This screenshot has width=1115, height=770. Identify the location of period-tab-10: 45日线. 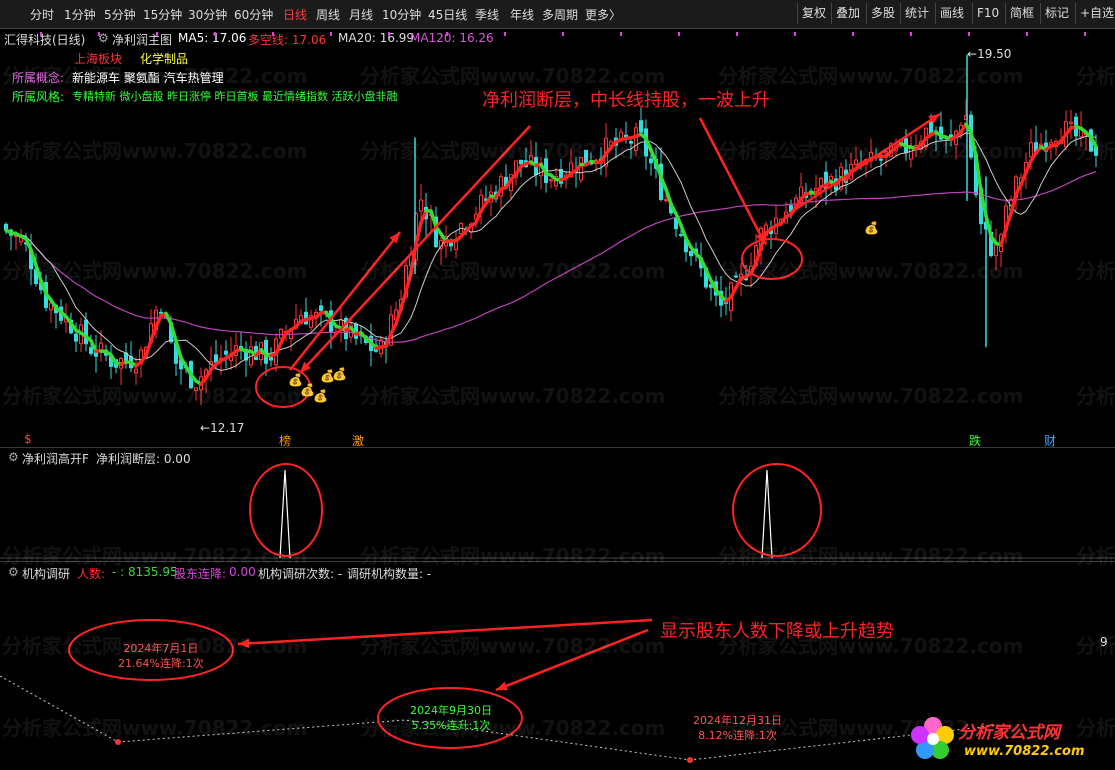
(447, 14).